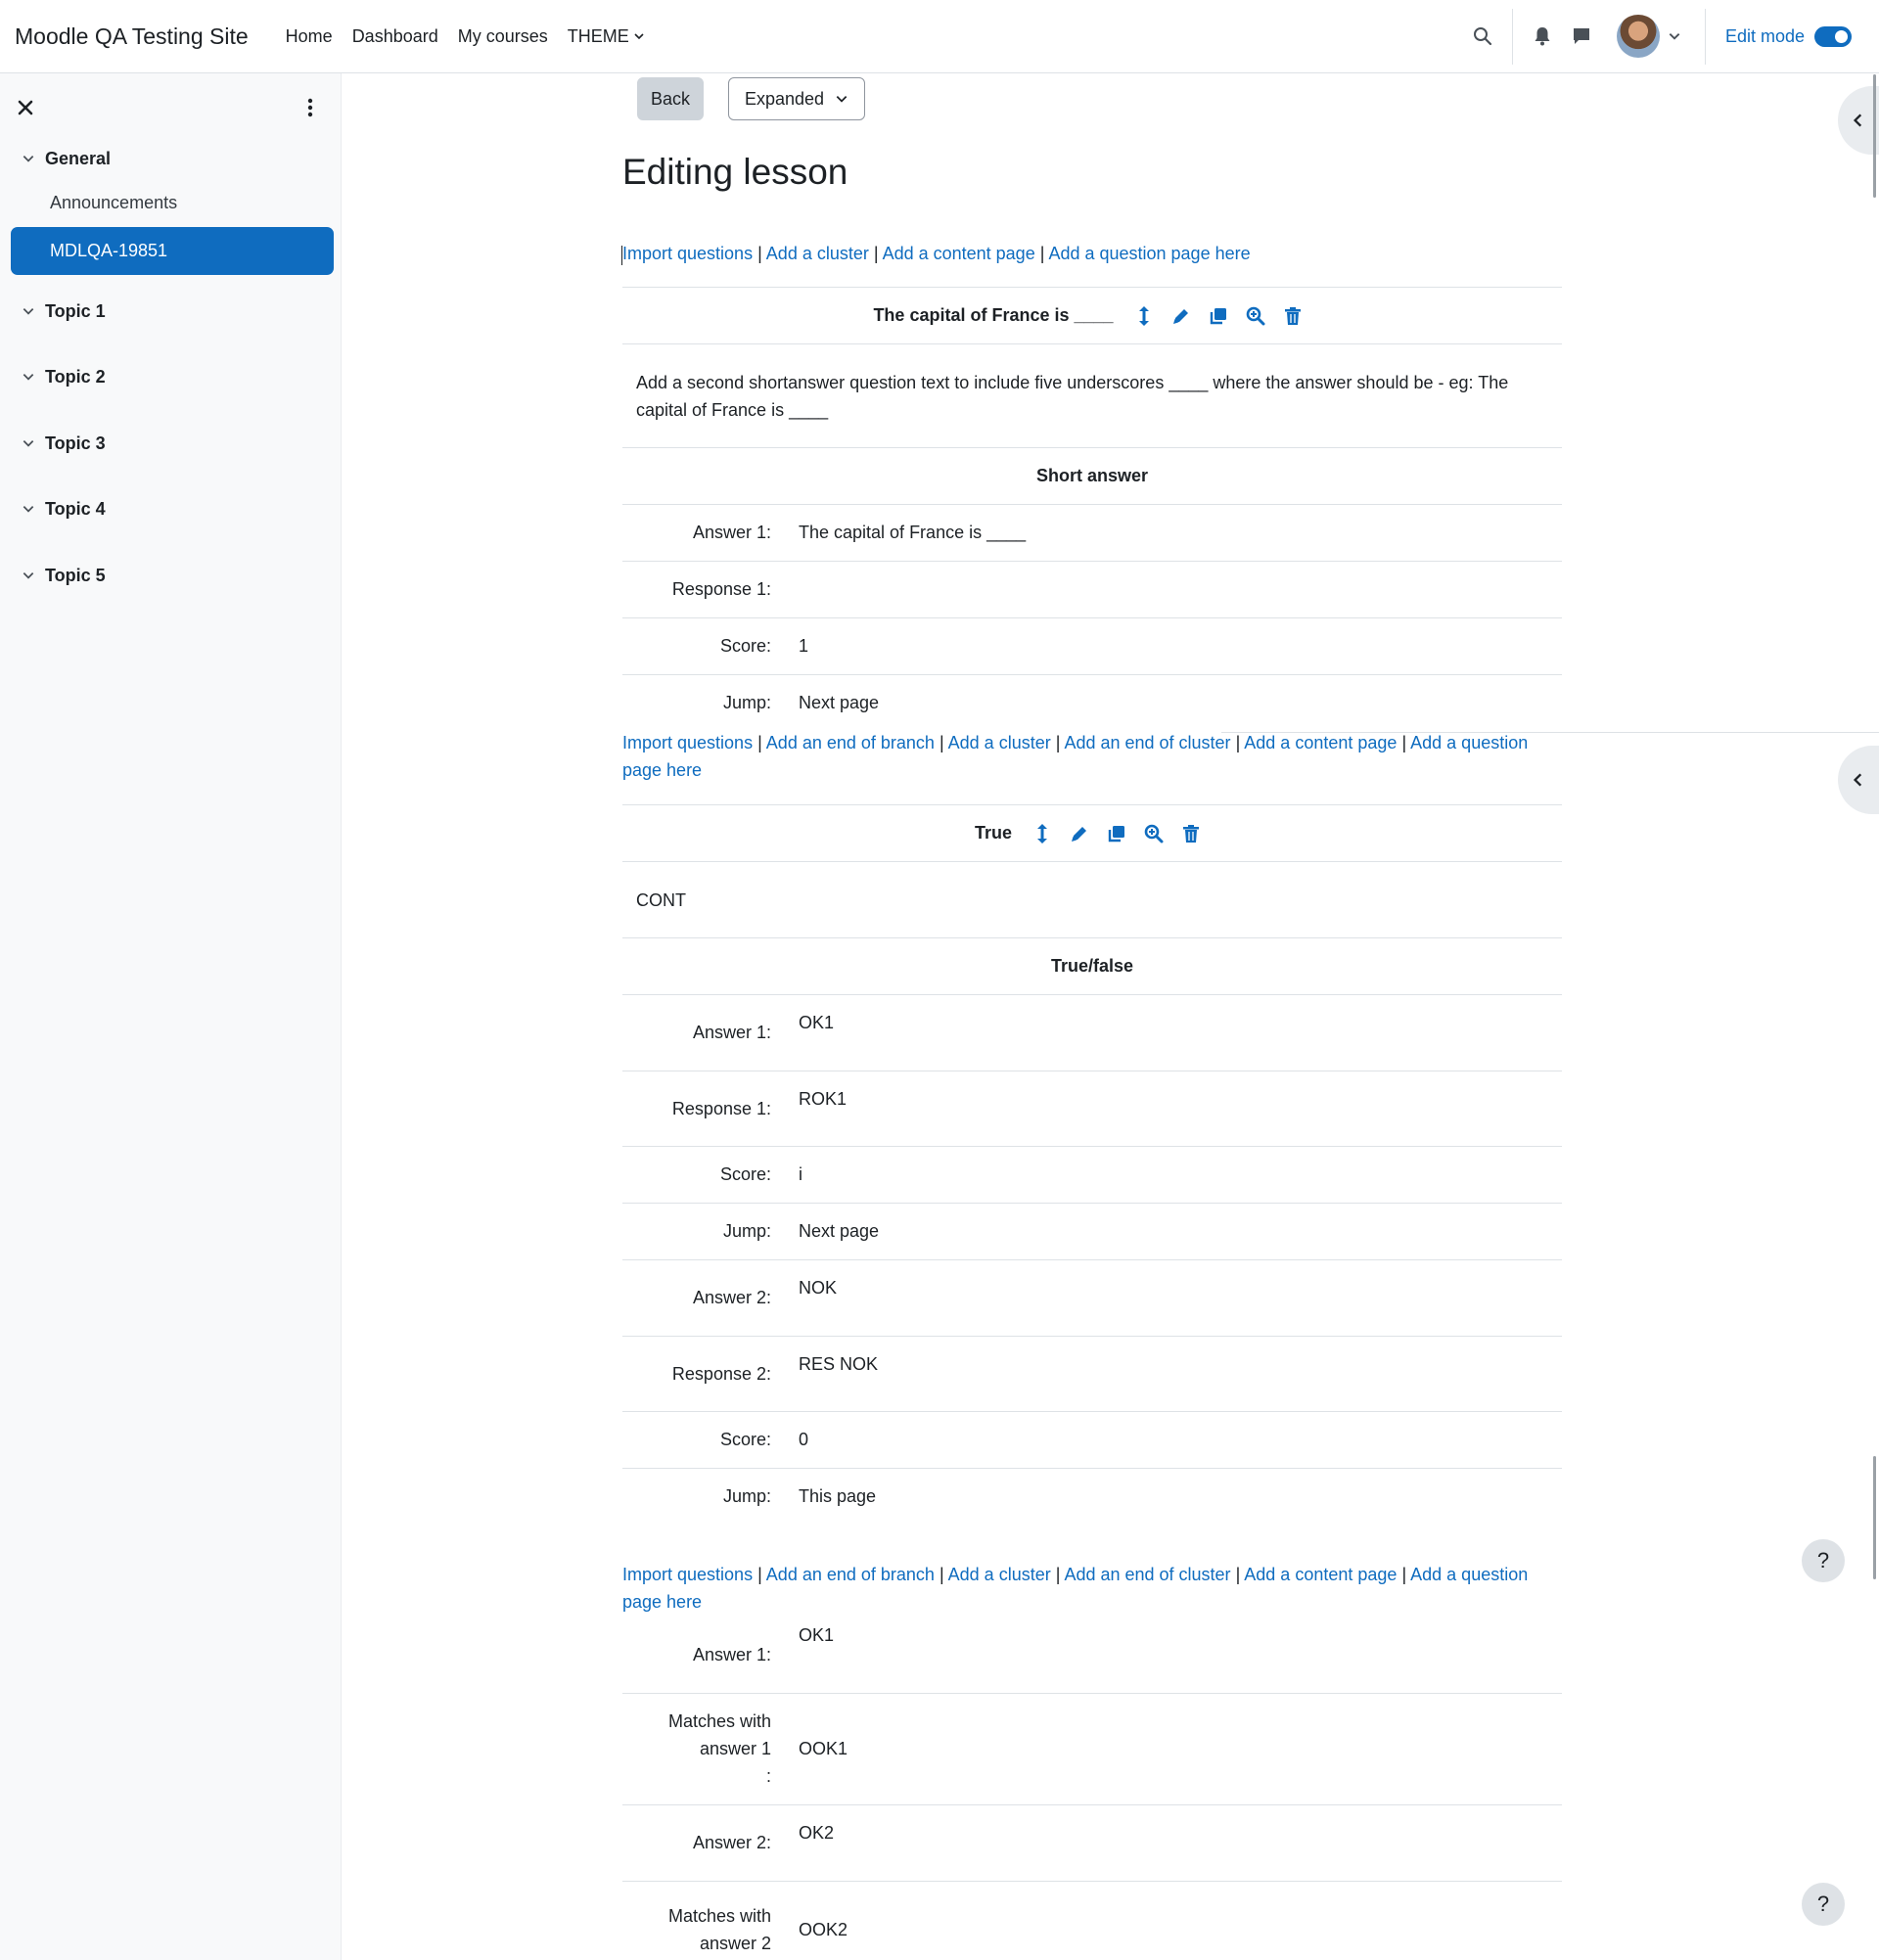 The width and height of the screenshot is (1879, 1960). What do you see at coordinates (670, 98) in the screenshot?
I see `back-button: Back` at bounding box center [670, 98].